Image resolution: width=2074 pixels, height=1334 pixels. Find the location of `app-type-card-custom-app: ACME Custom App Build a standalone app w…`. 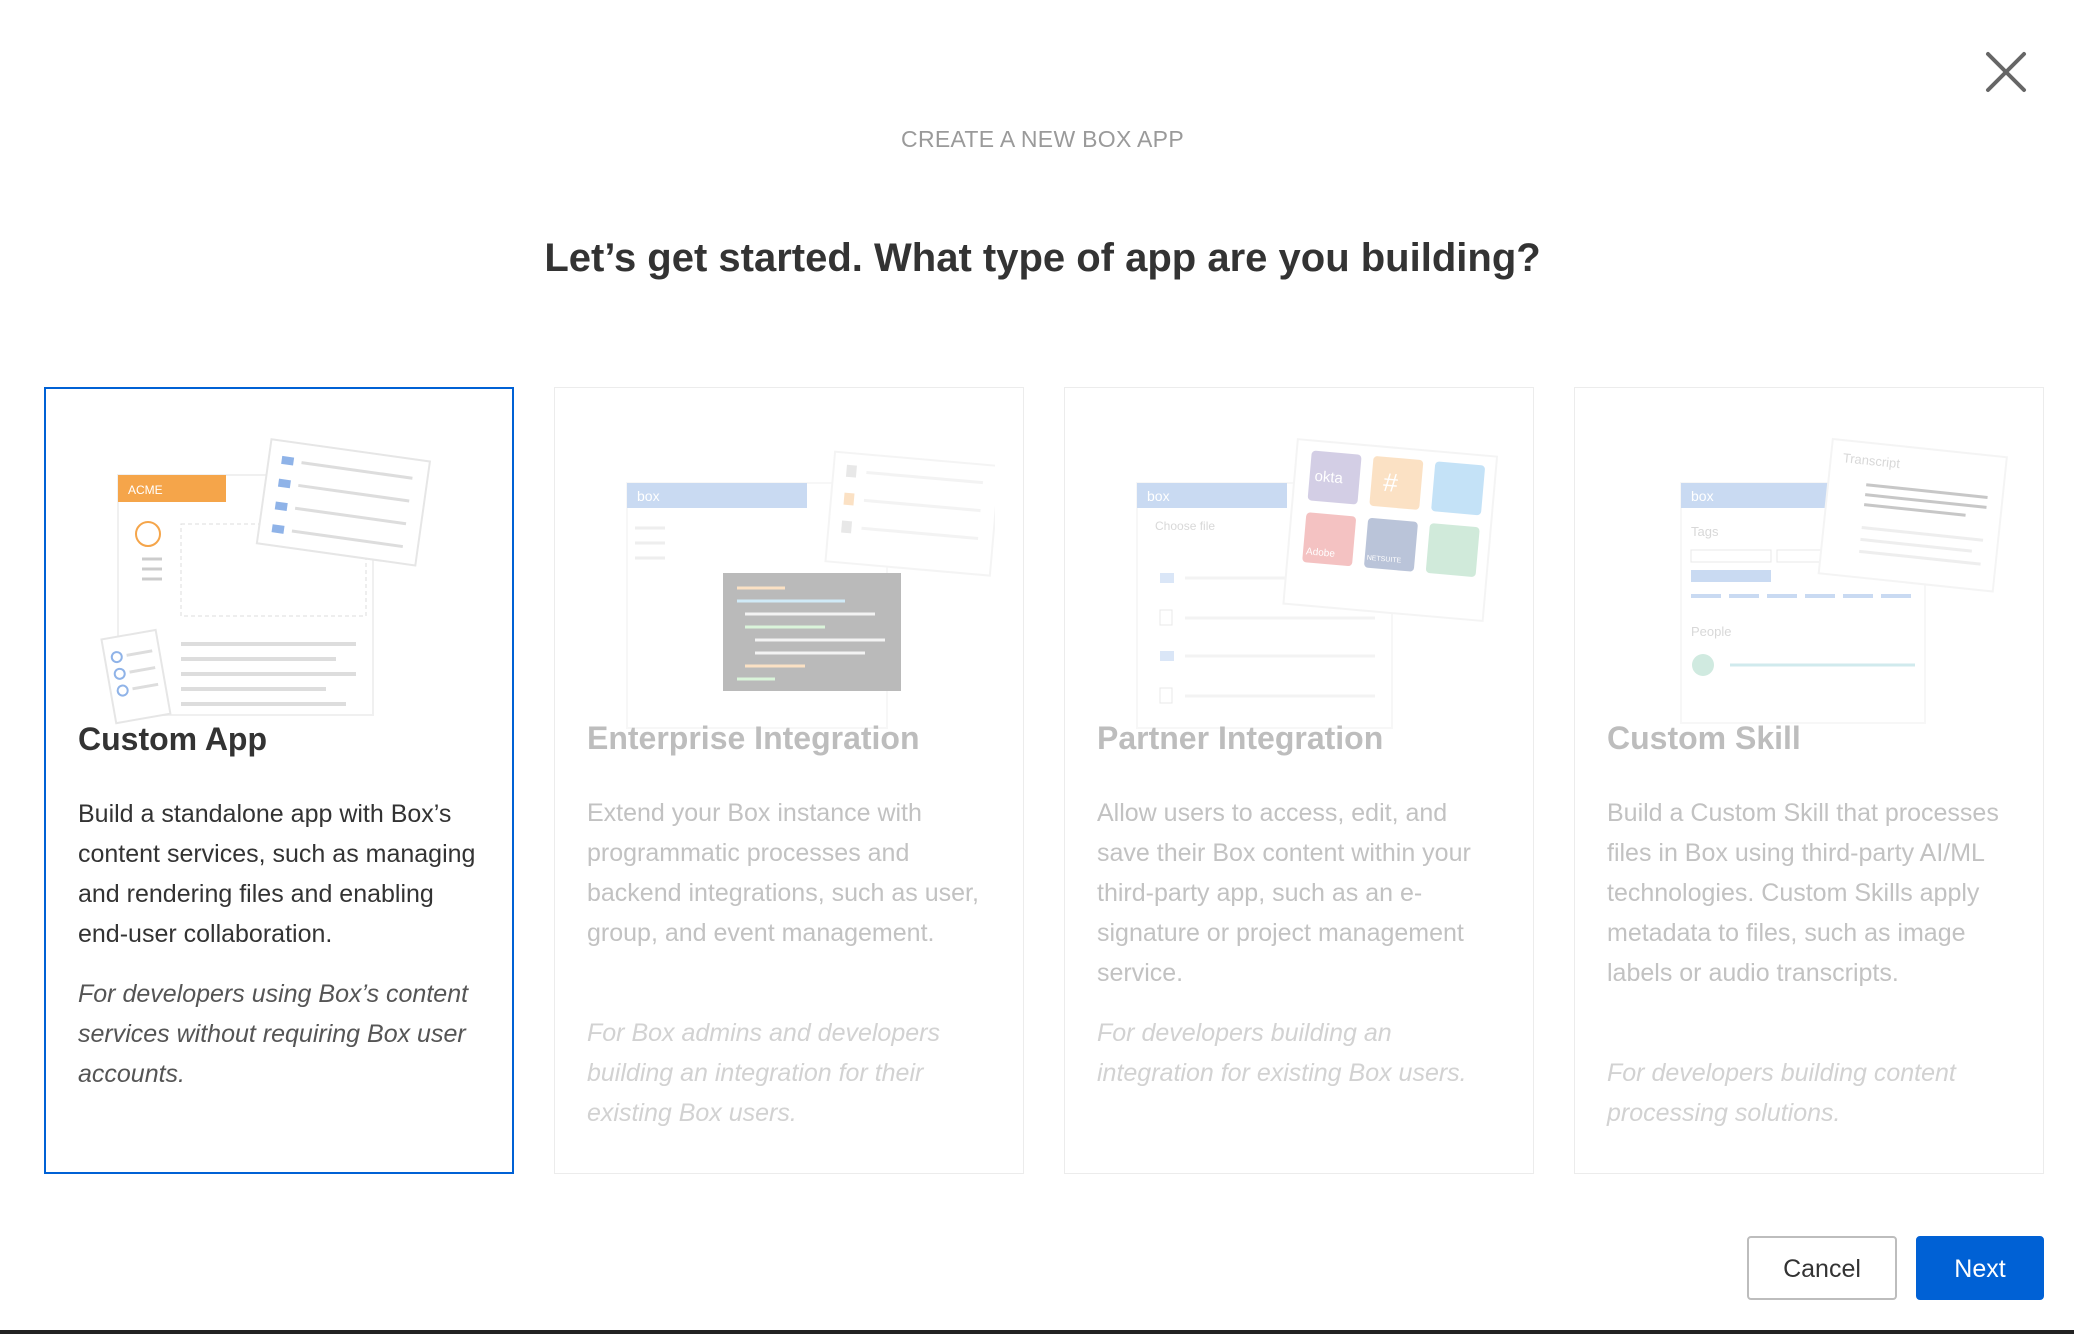

app-type-card-custom-app: ACME Custom App Build a standalone app w… is located at coordinates (279, 780).